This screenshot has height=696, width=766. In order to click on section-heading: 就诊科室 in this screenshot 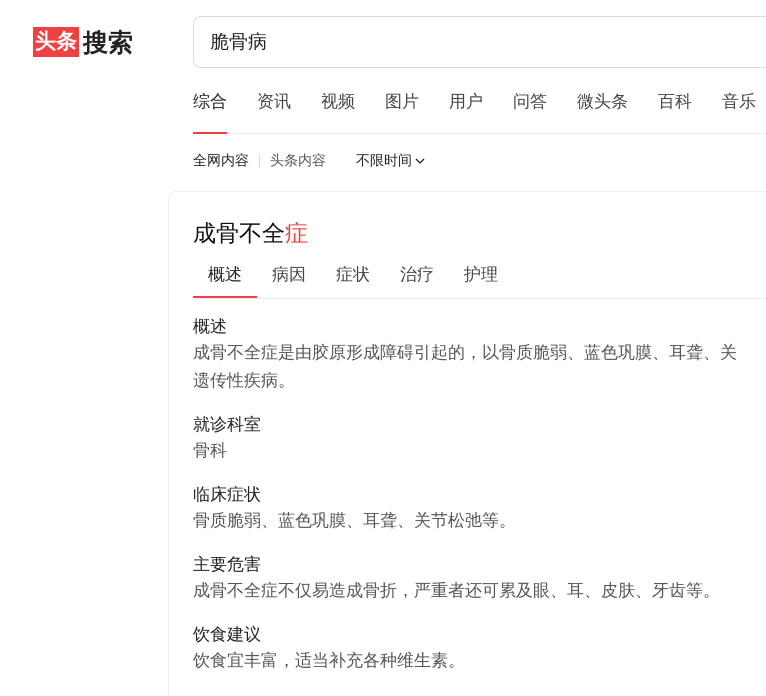, I will do `click(227, 425)`.